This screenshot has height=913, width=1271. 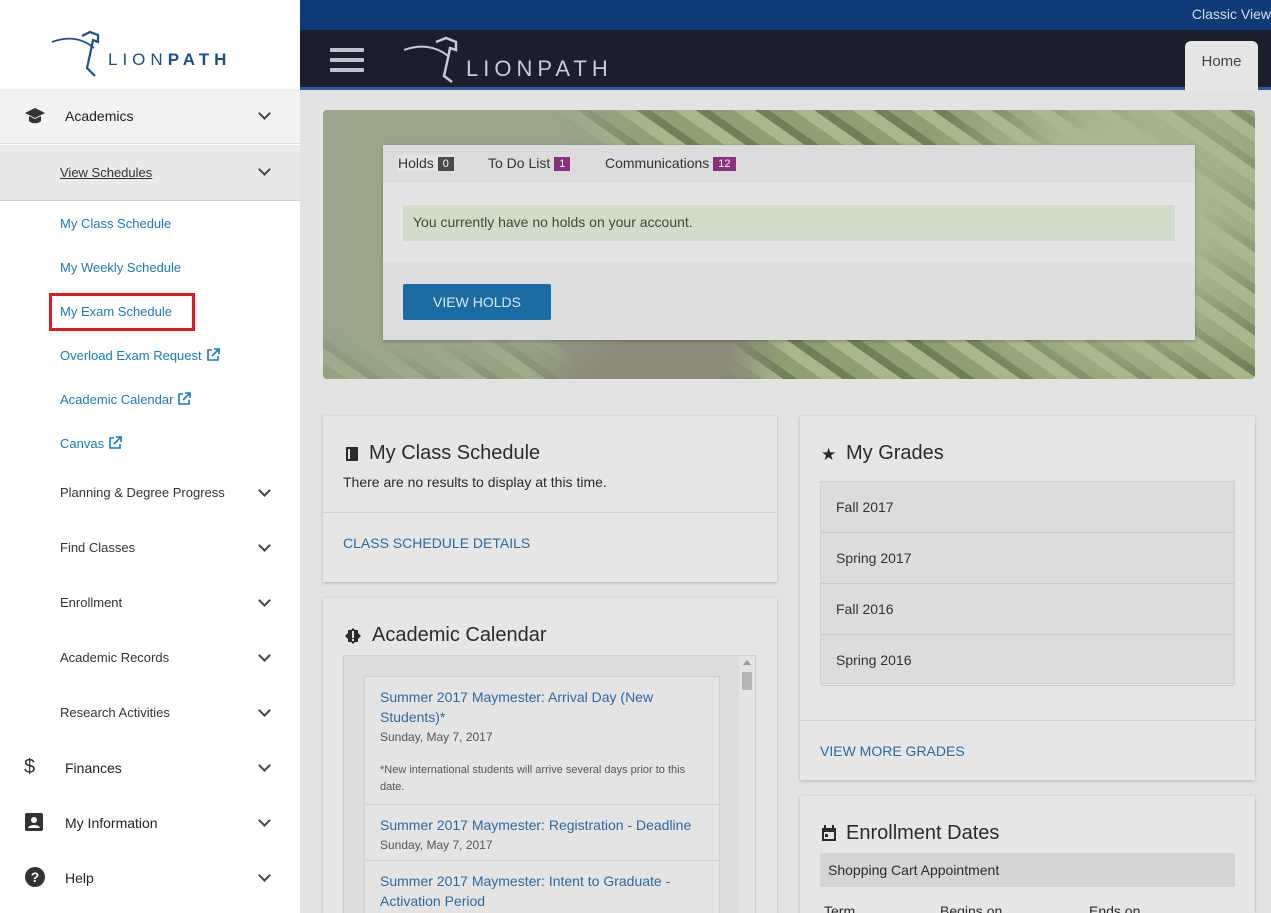 What do you see at coordinates (34, 824) in the screenshot?
I see `id-card-icon` at bounding box center [34, 824].